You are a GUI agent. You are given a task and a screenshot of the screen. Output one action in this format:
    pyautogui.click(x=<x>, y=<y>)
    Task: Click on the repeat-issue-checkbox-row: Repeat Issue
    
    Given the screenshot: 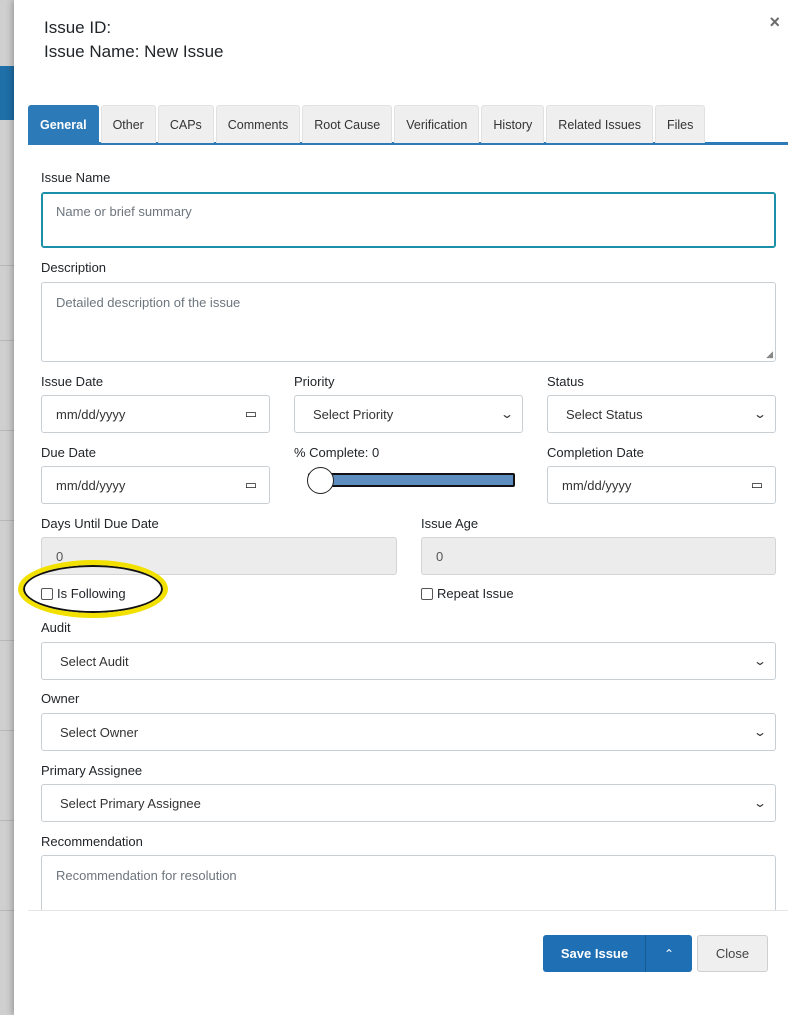 What is the action you would take?
    pyautogui.click(x=467, y=593)
    